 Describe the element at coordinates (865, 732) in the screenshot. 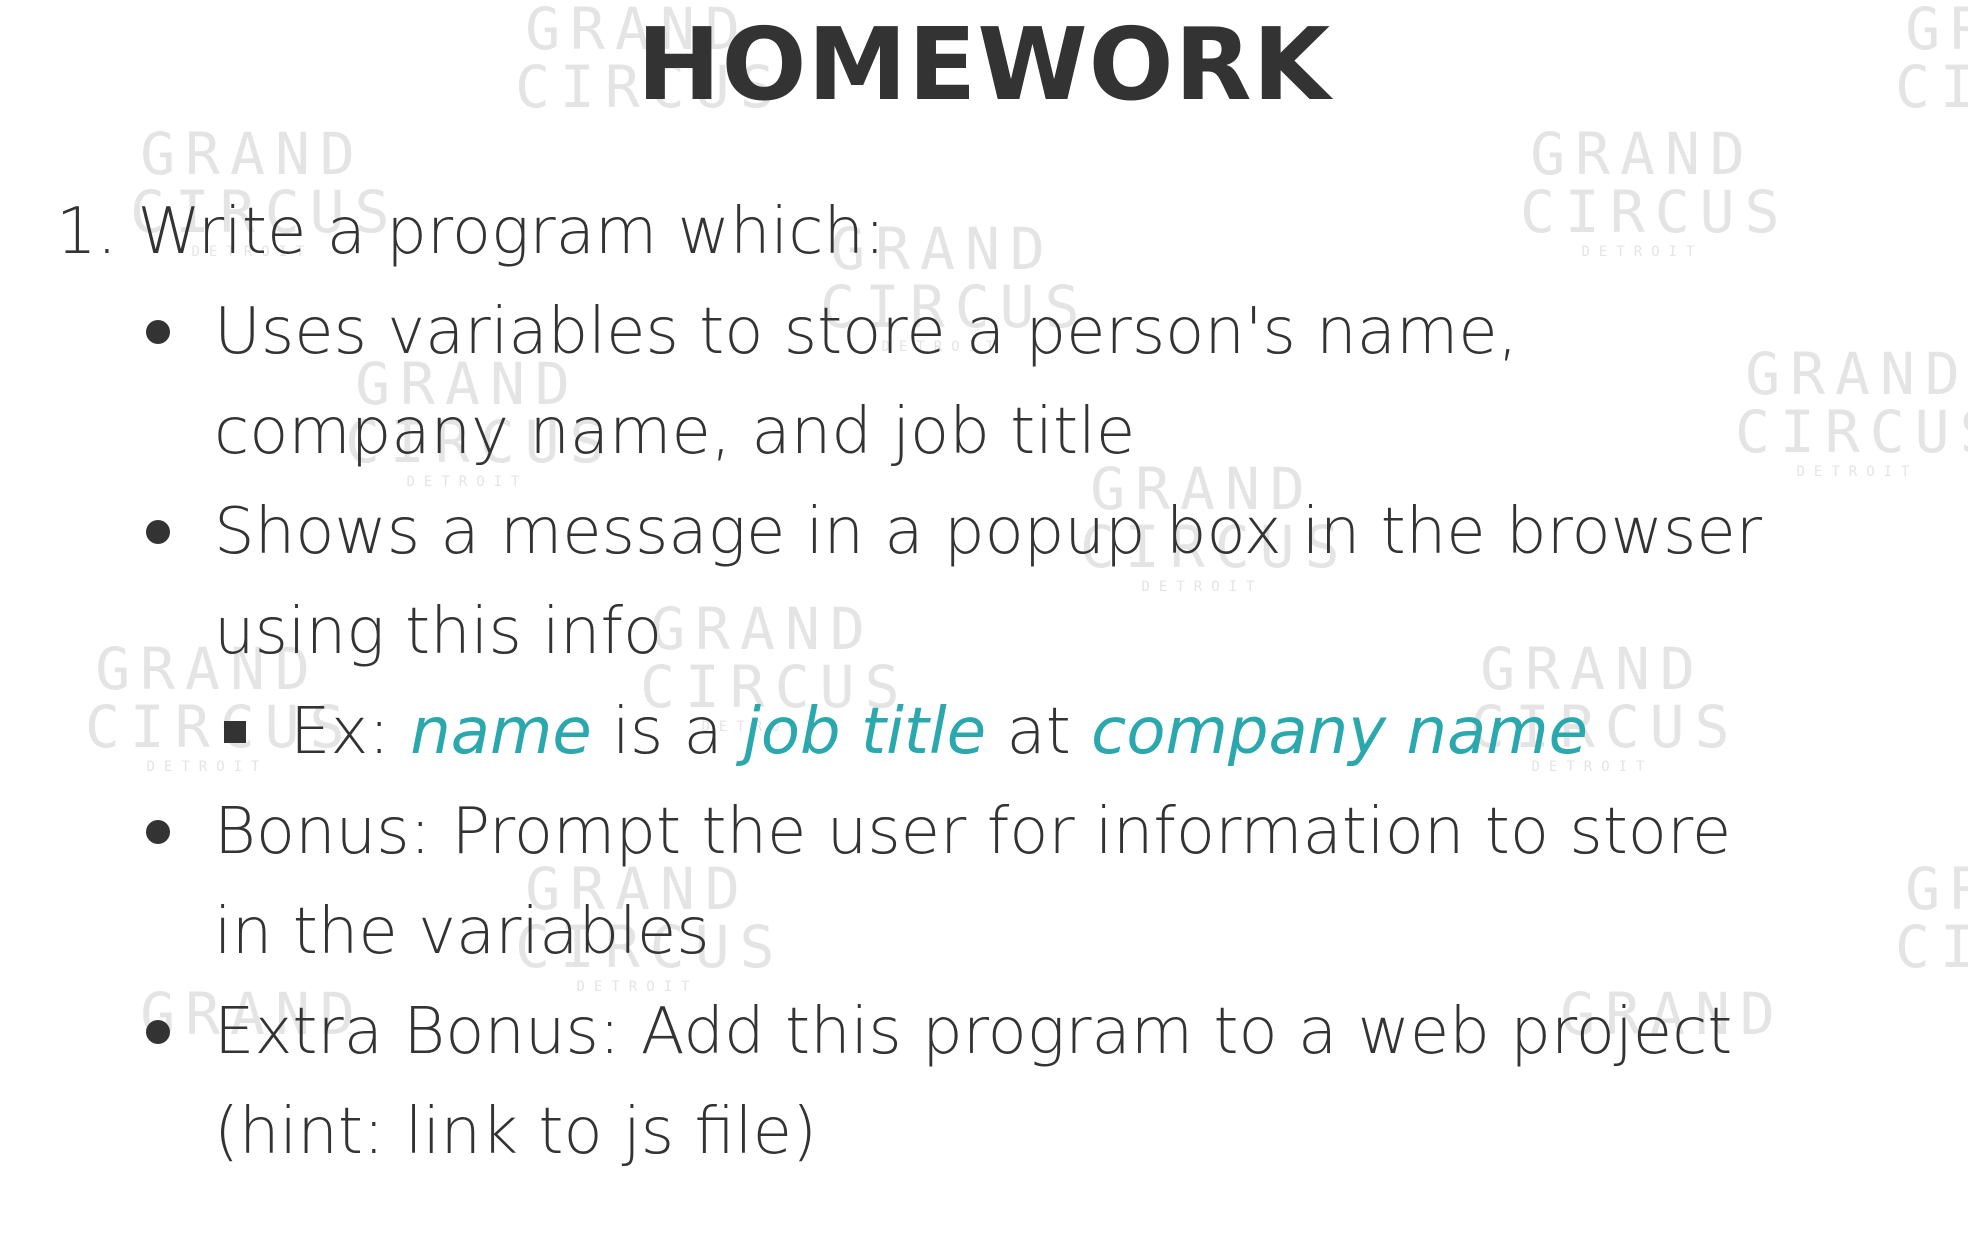

I see `example-job-title: job title` at that location.